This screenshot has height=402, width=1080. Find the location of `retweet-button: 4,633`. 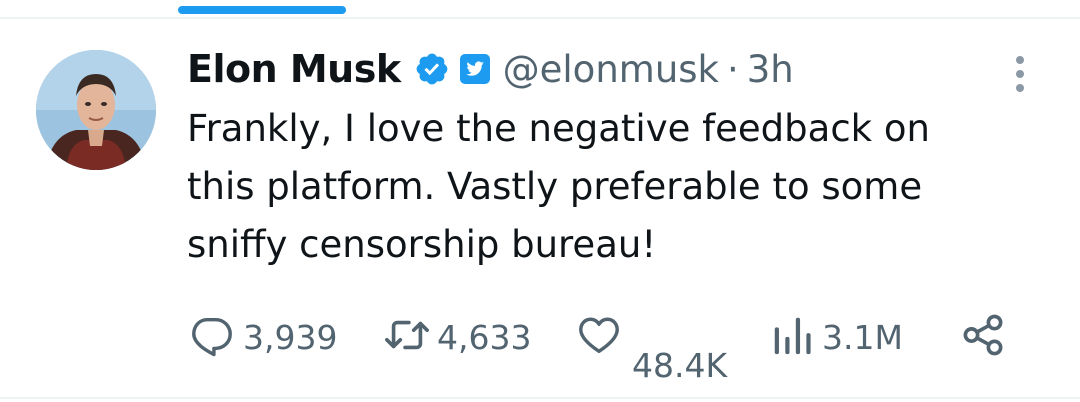

retweet-button: 4,633 is located at coordinates (456, 337).